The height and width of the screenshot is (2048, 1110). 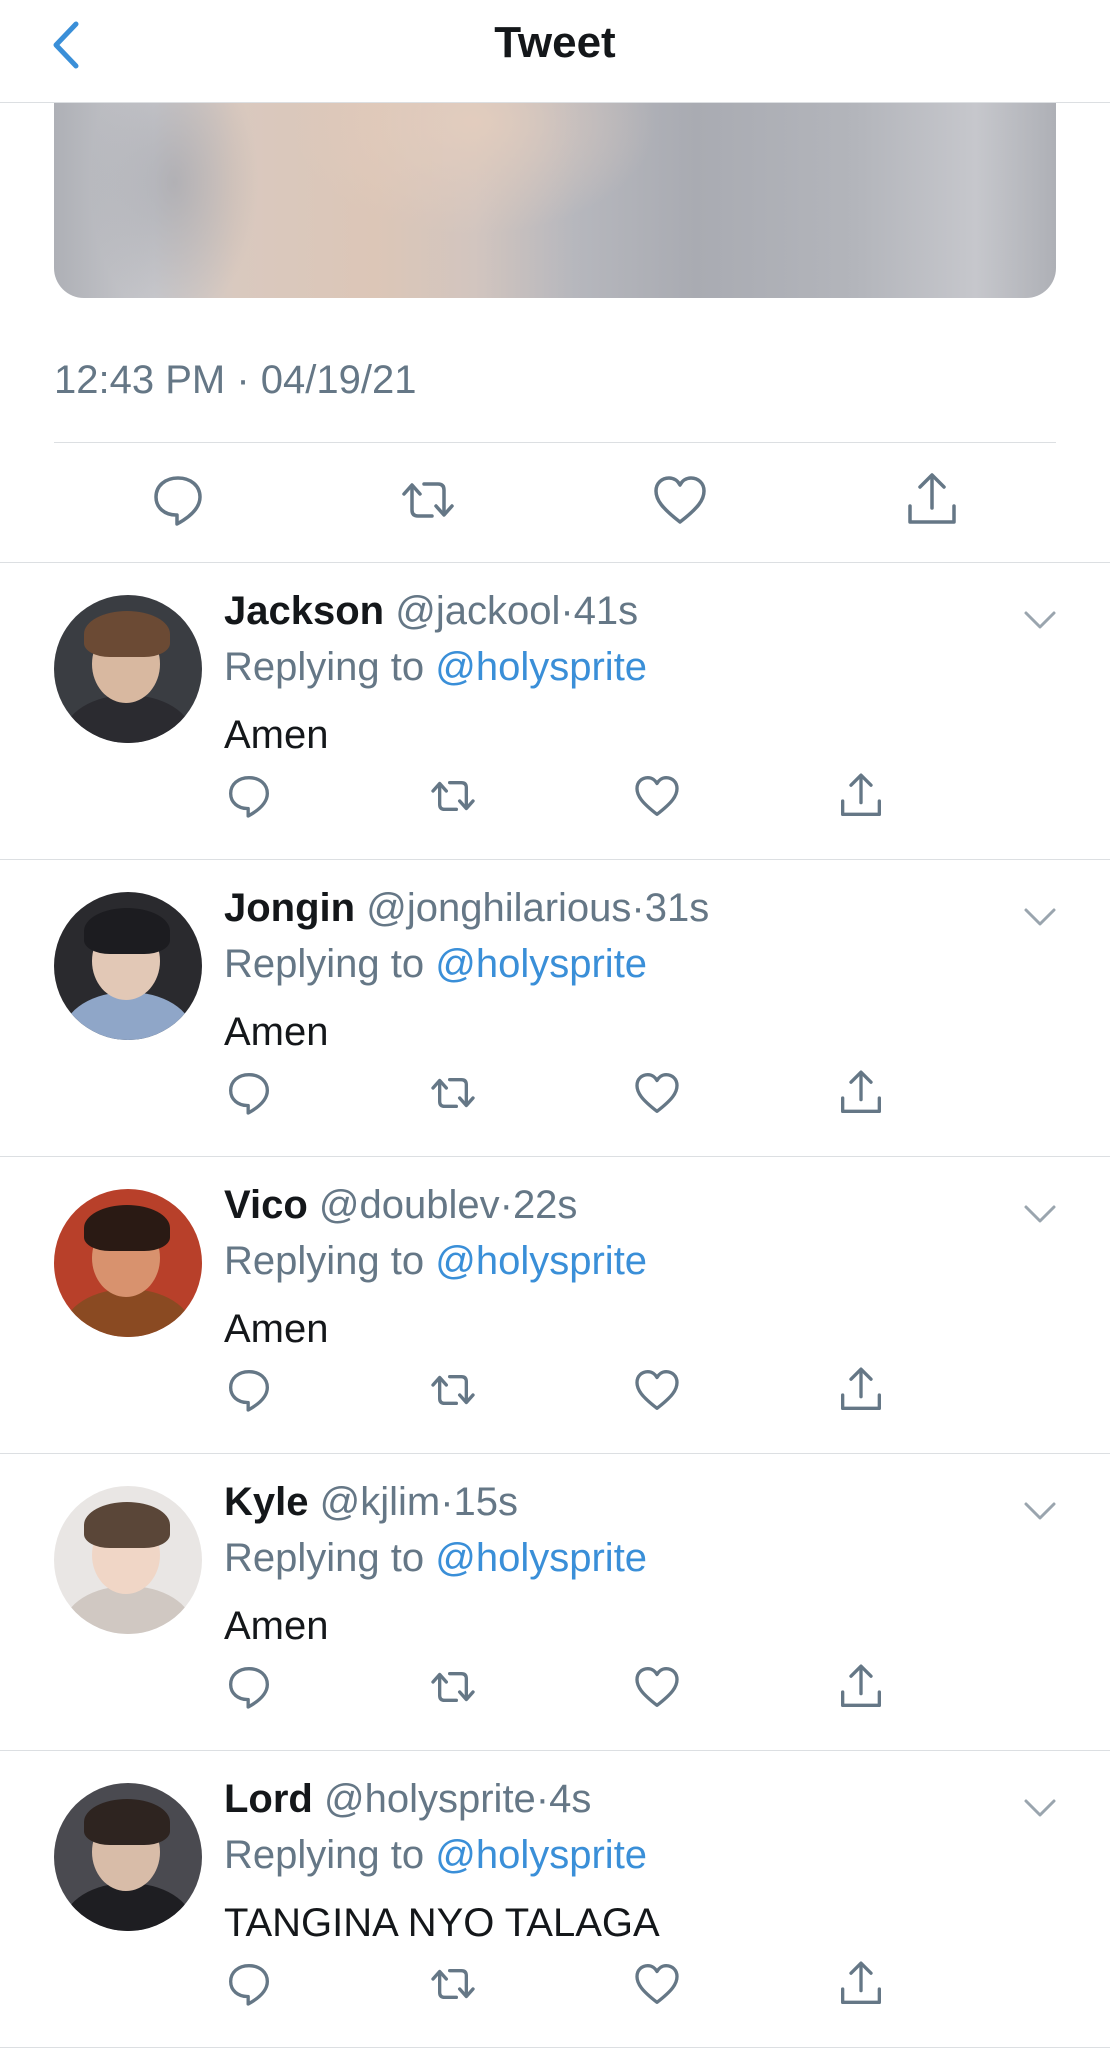 What do you see at coordinates (486, 1502) in the screenshot?
I see `reply-age: 15s` at bounding box center [486, 1502].